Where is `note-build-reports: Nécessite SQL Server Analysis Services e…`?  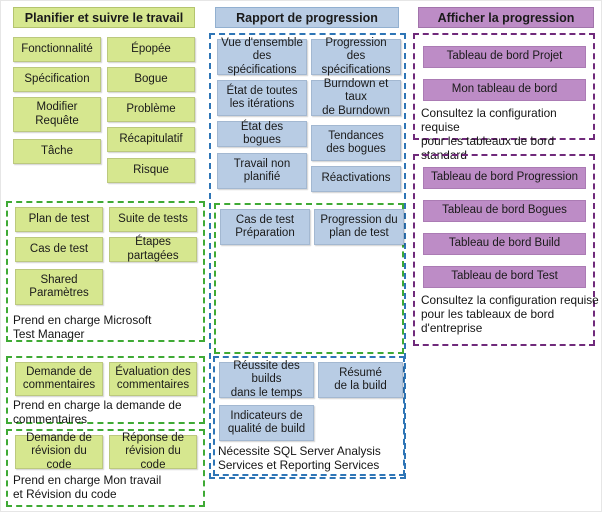 note-build-reports: Nécessite SQL Server Analysis Services e… is located at coordinates (299, 458).